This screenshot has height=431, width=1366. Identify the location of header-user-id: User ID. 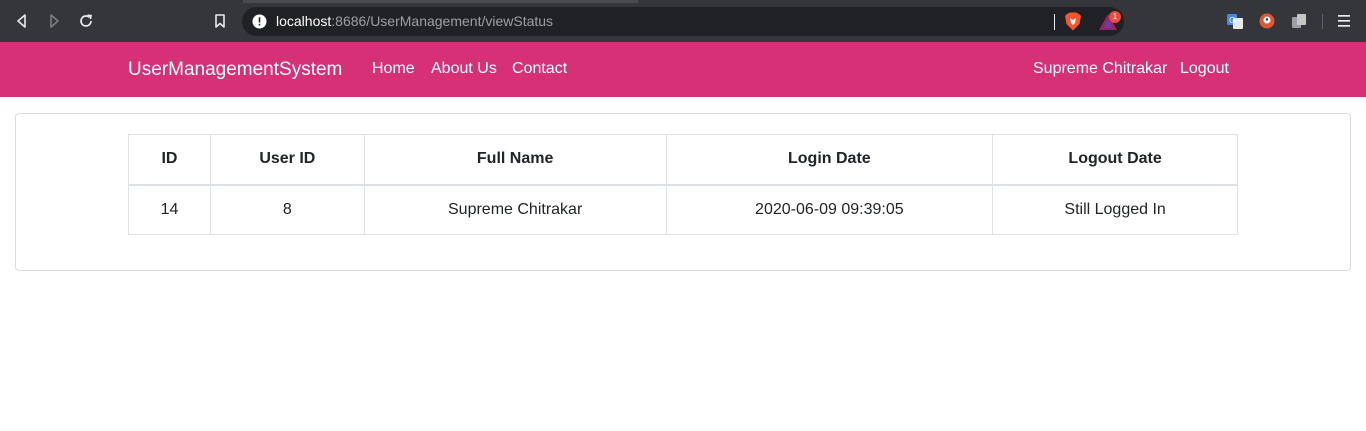
(287, 160).